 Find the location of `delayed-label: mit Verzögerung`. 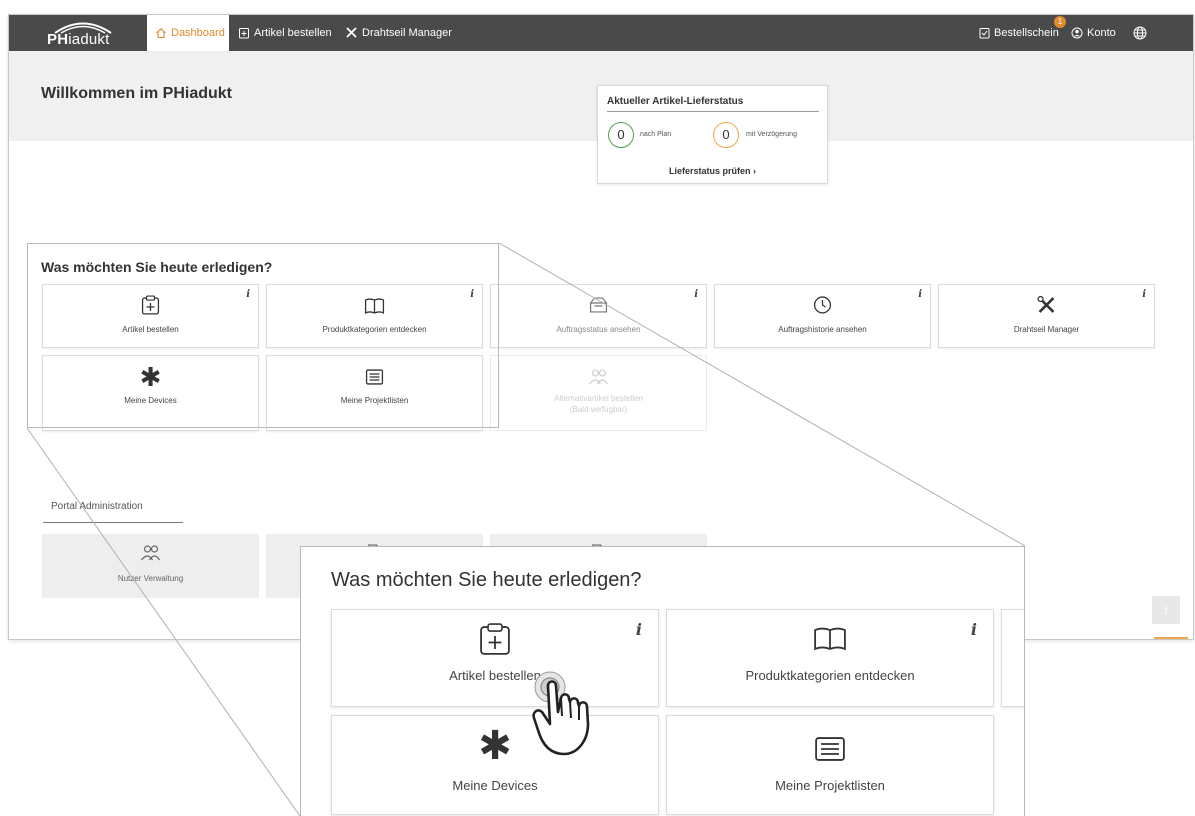

delayed-label: mit Verzögerung is located at coordinates (771, 134).